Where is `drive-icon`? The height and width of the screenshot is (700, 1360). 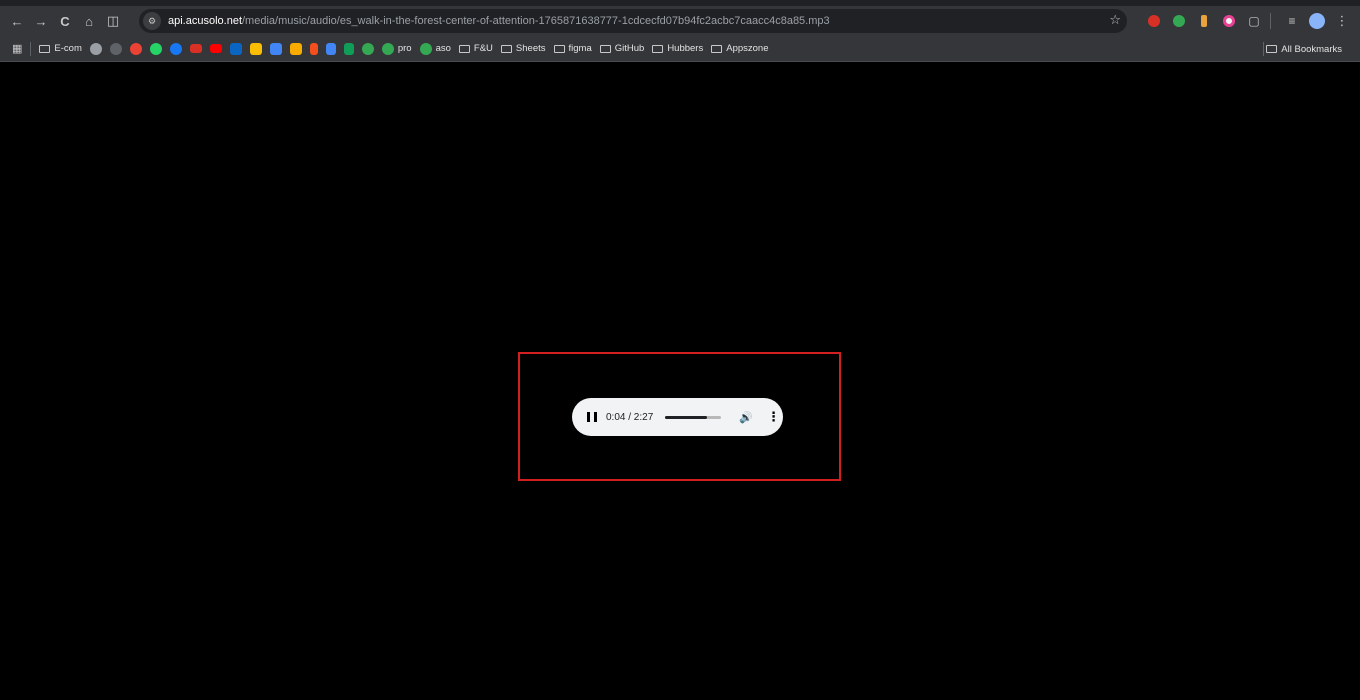 drive-icon is located at coordinates (255, 48).